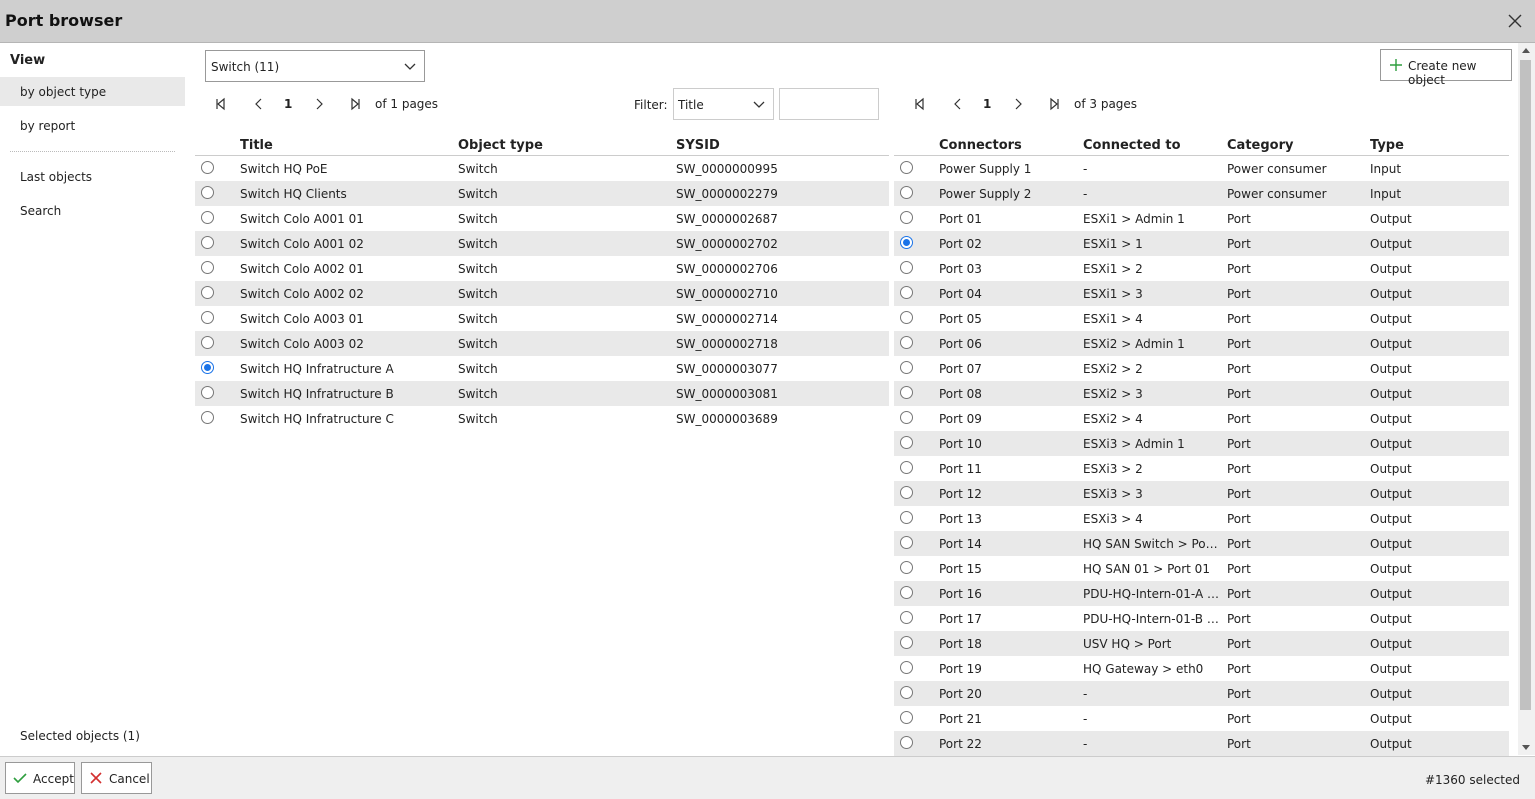 The height and width of the screenshot is (799, 1535). Describe the element at coordinates (80, 736) in the screenshot. I see `selected-objects-link: Selected objects (1)` at that location.